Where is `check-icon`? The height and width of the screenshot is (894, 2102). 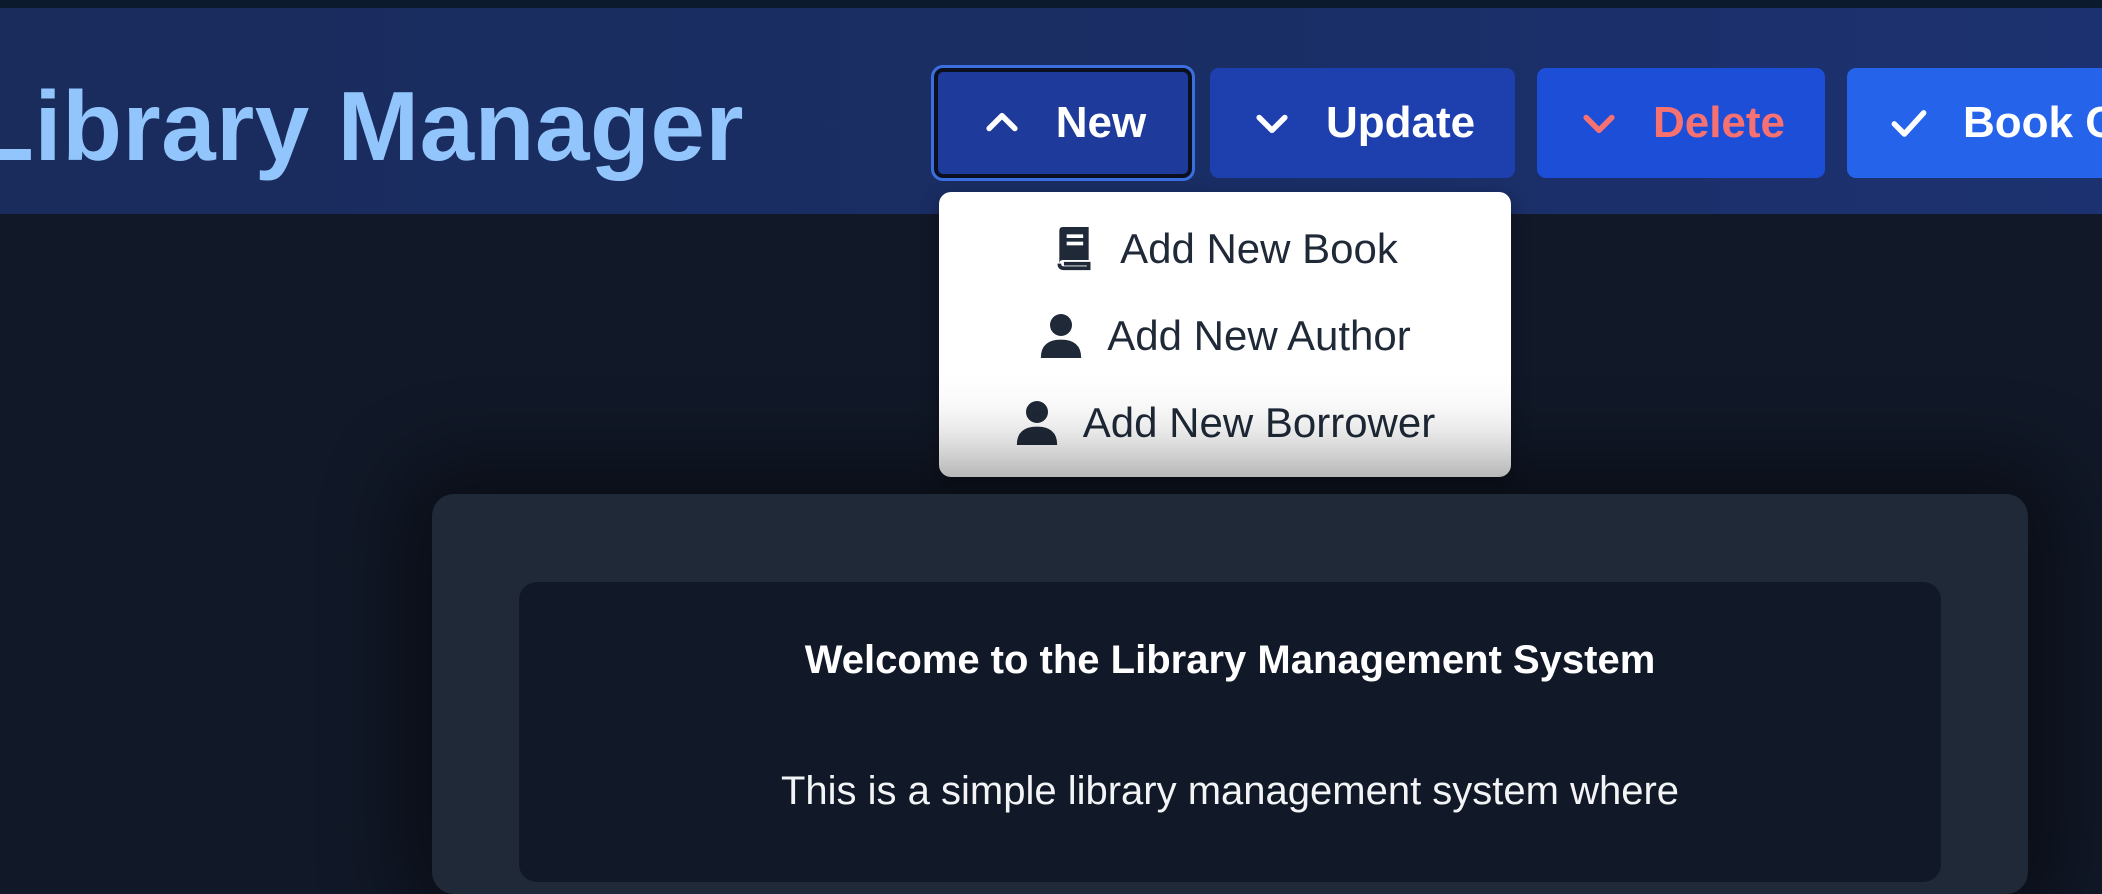
check-icon is located at coordinates (1909, 123).